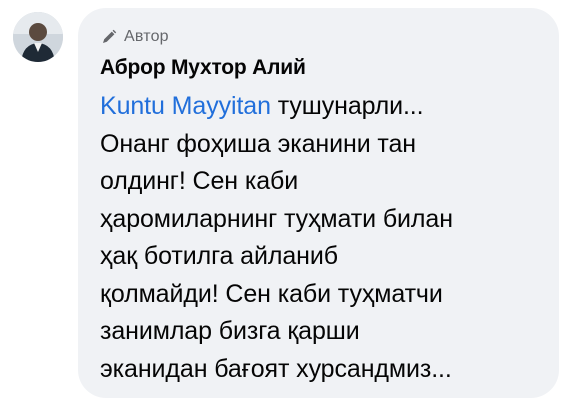 The width and height of the screenshot is (564, 405). I want to click on author-badge: Автор, so click(134, 37).